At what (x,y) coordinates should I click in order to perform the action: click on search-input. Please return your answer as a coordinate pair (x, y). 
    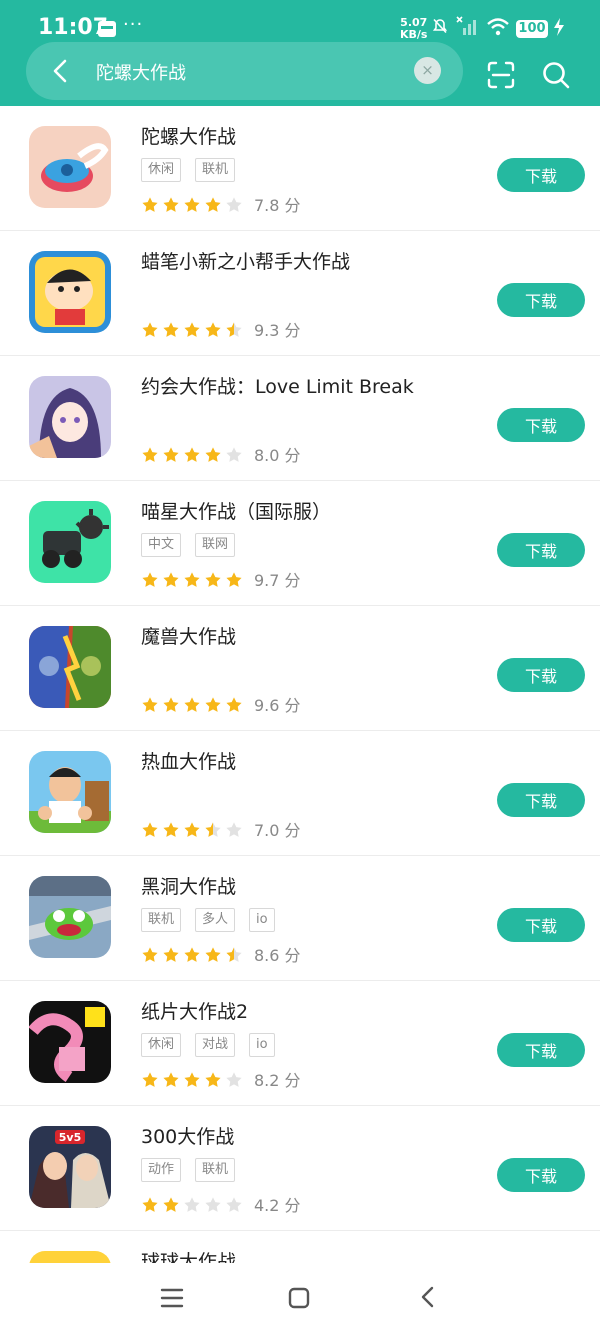
    Looking at the image, I should click on (246, 72).